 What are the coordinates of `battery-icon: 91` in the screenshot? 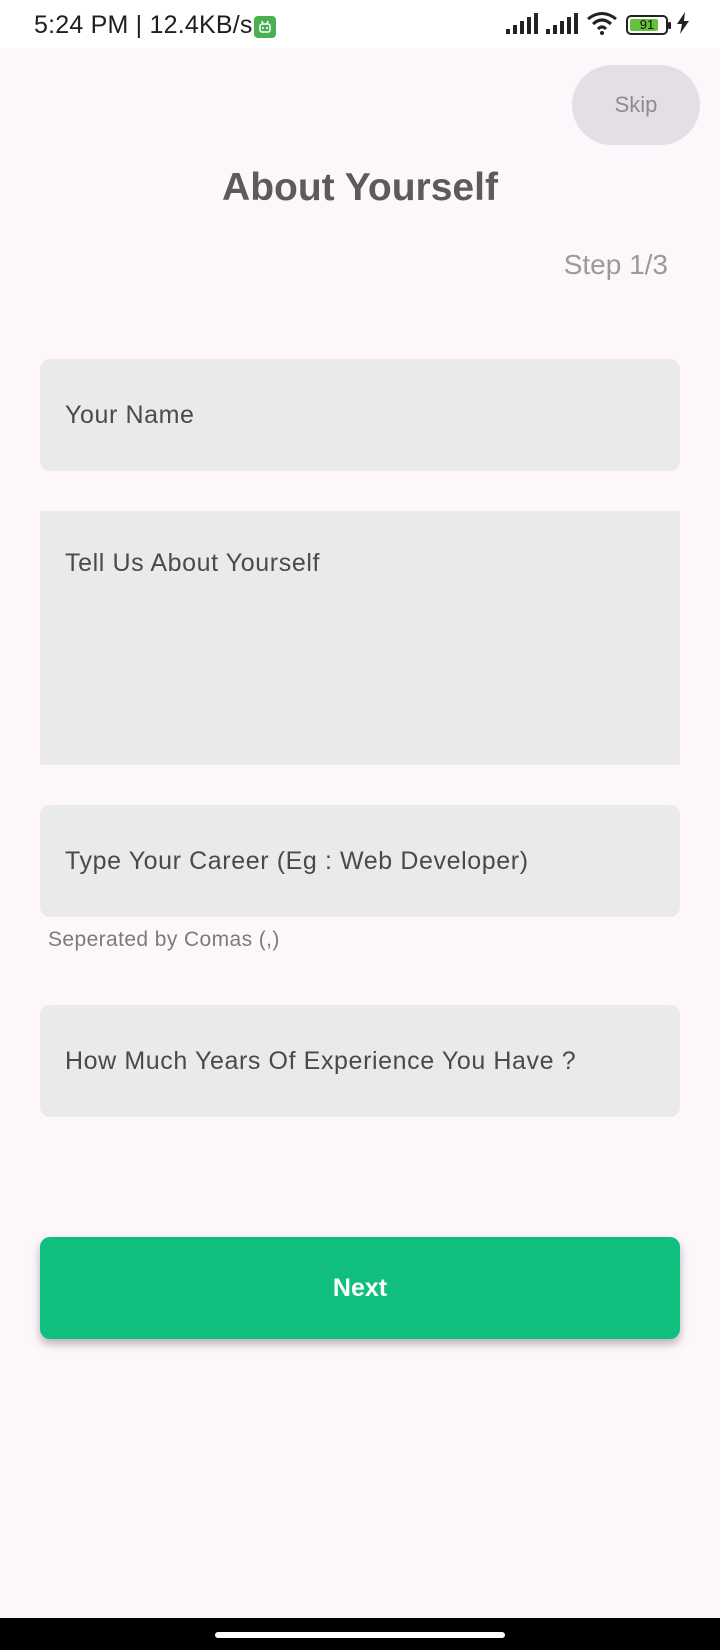 It's located at (648, 25).